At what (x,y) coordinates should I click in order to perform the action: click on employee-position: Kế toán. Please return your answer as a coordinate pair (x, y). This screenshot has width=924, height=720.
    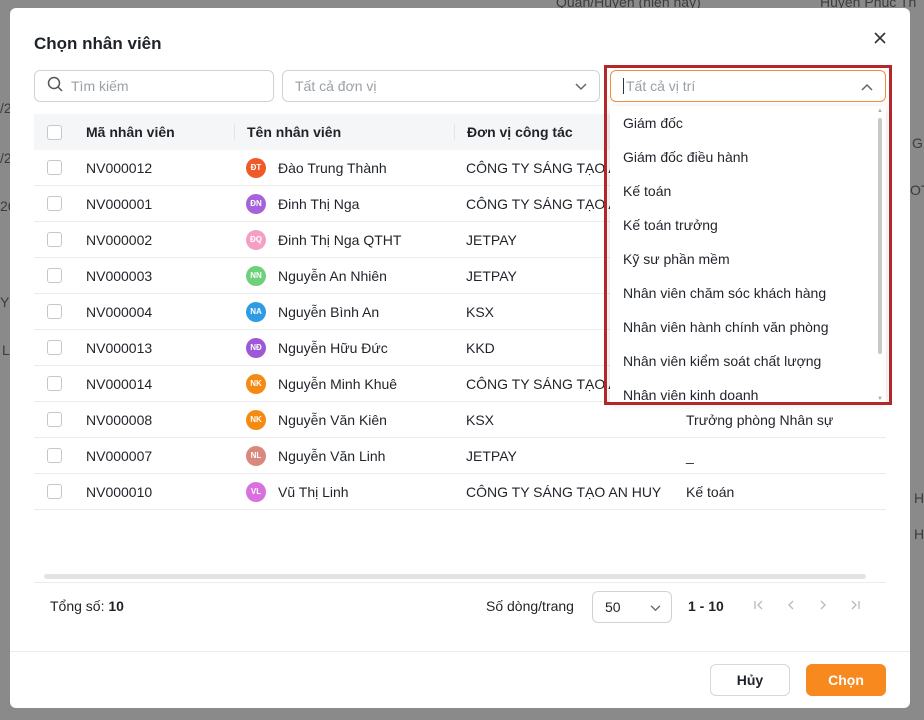
    Looking at the image, I should click on (710, 491).